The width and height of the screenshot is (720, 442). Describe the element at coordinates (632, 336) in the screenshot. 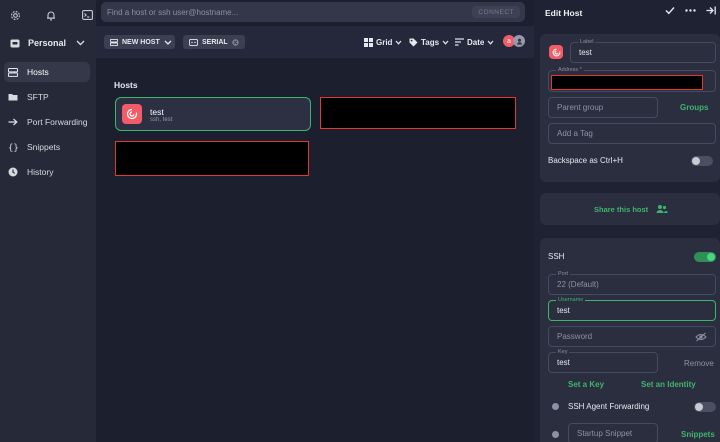

I see `password-field: Password` at that location.